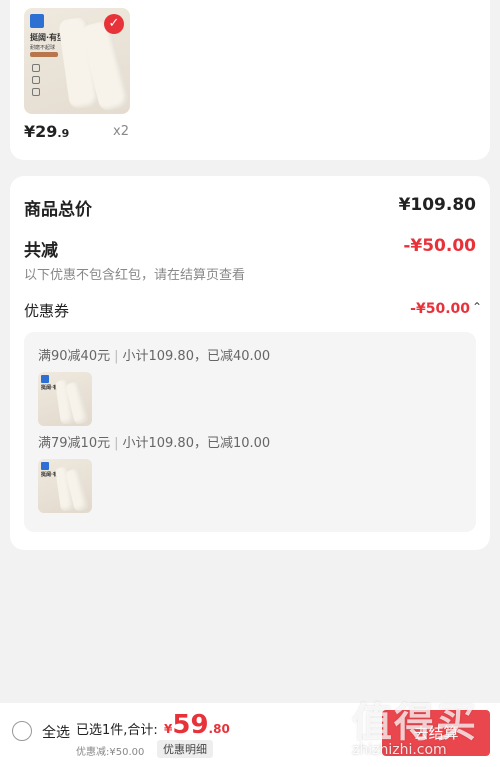 The width and height of the screenshot is (500, 767). What do you see at coordinates (477, 307) in the screenshot?
I see `chevron-up-icon: ⌃` at bounding box center [477, 307].